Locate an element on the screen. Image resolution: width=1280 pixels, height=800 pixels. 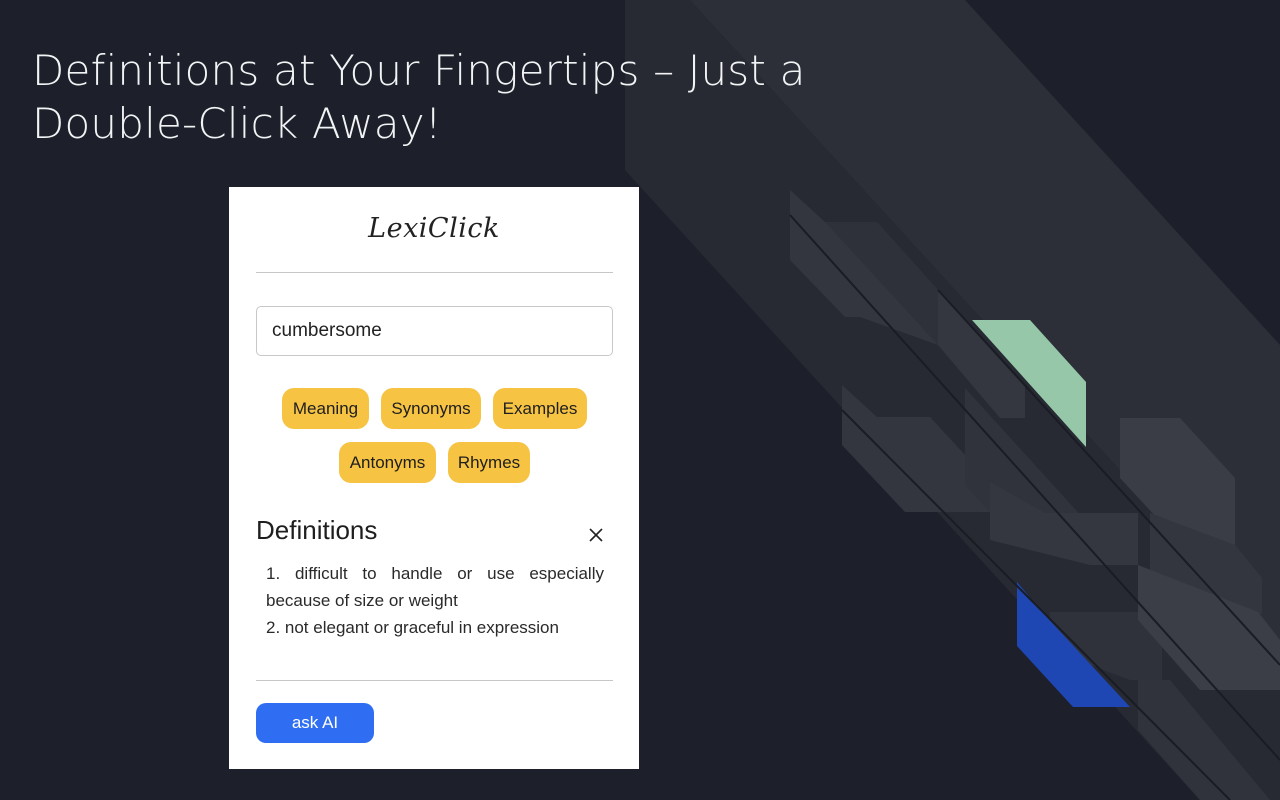
close-icon is located at coordinates (596, 535).